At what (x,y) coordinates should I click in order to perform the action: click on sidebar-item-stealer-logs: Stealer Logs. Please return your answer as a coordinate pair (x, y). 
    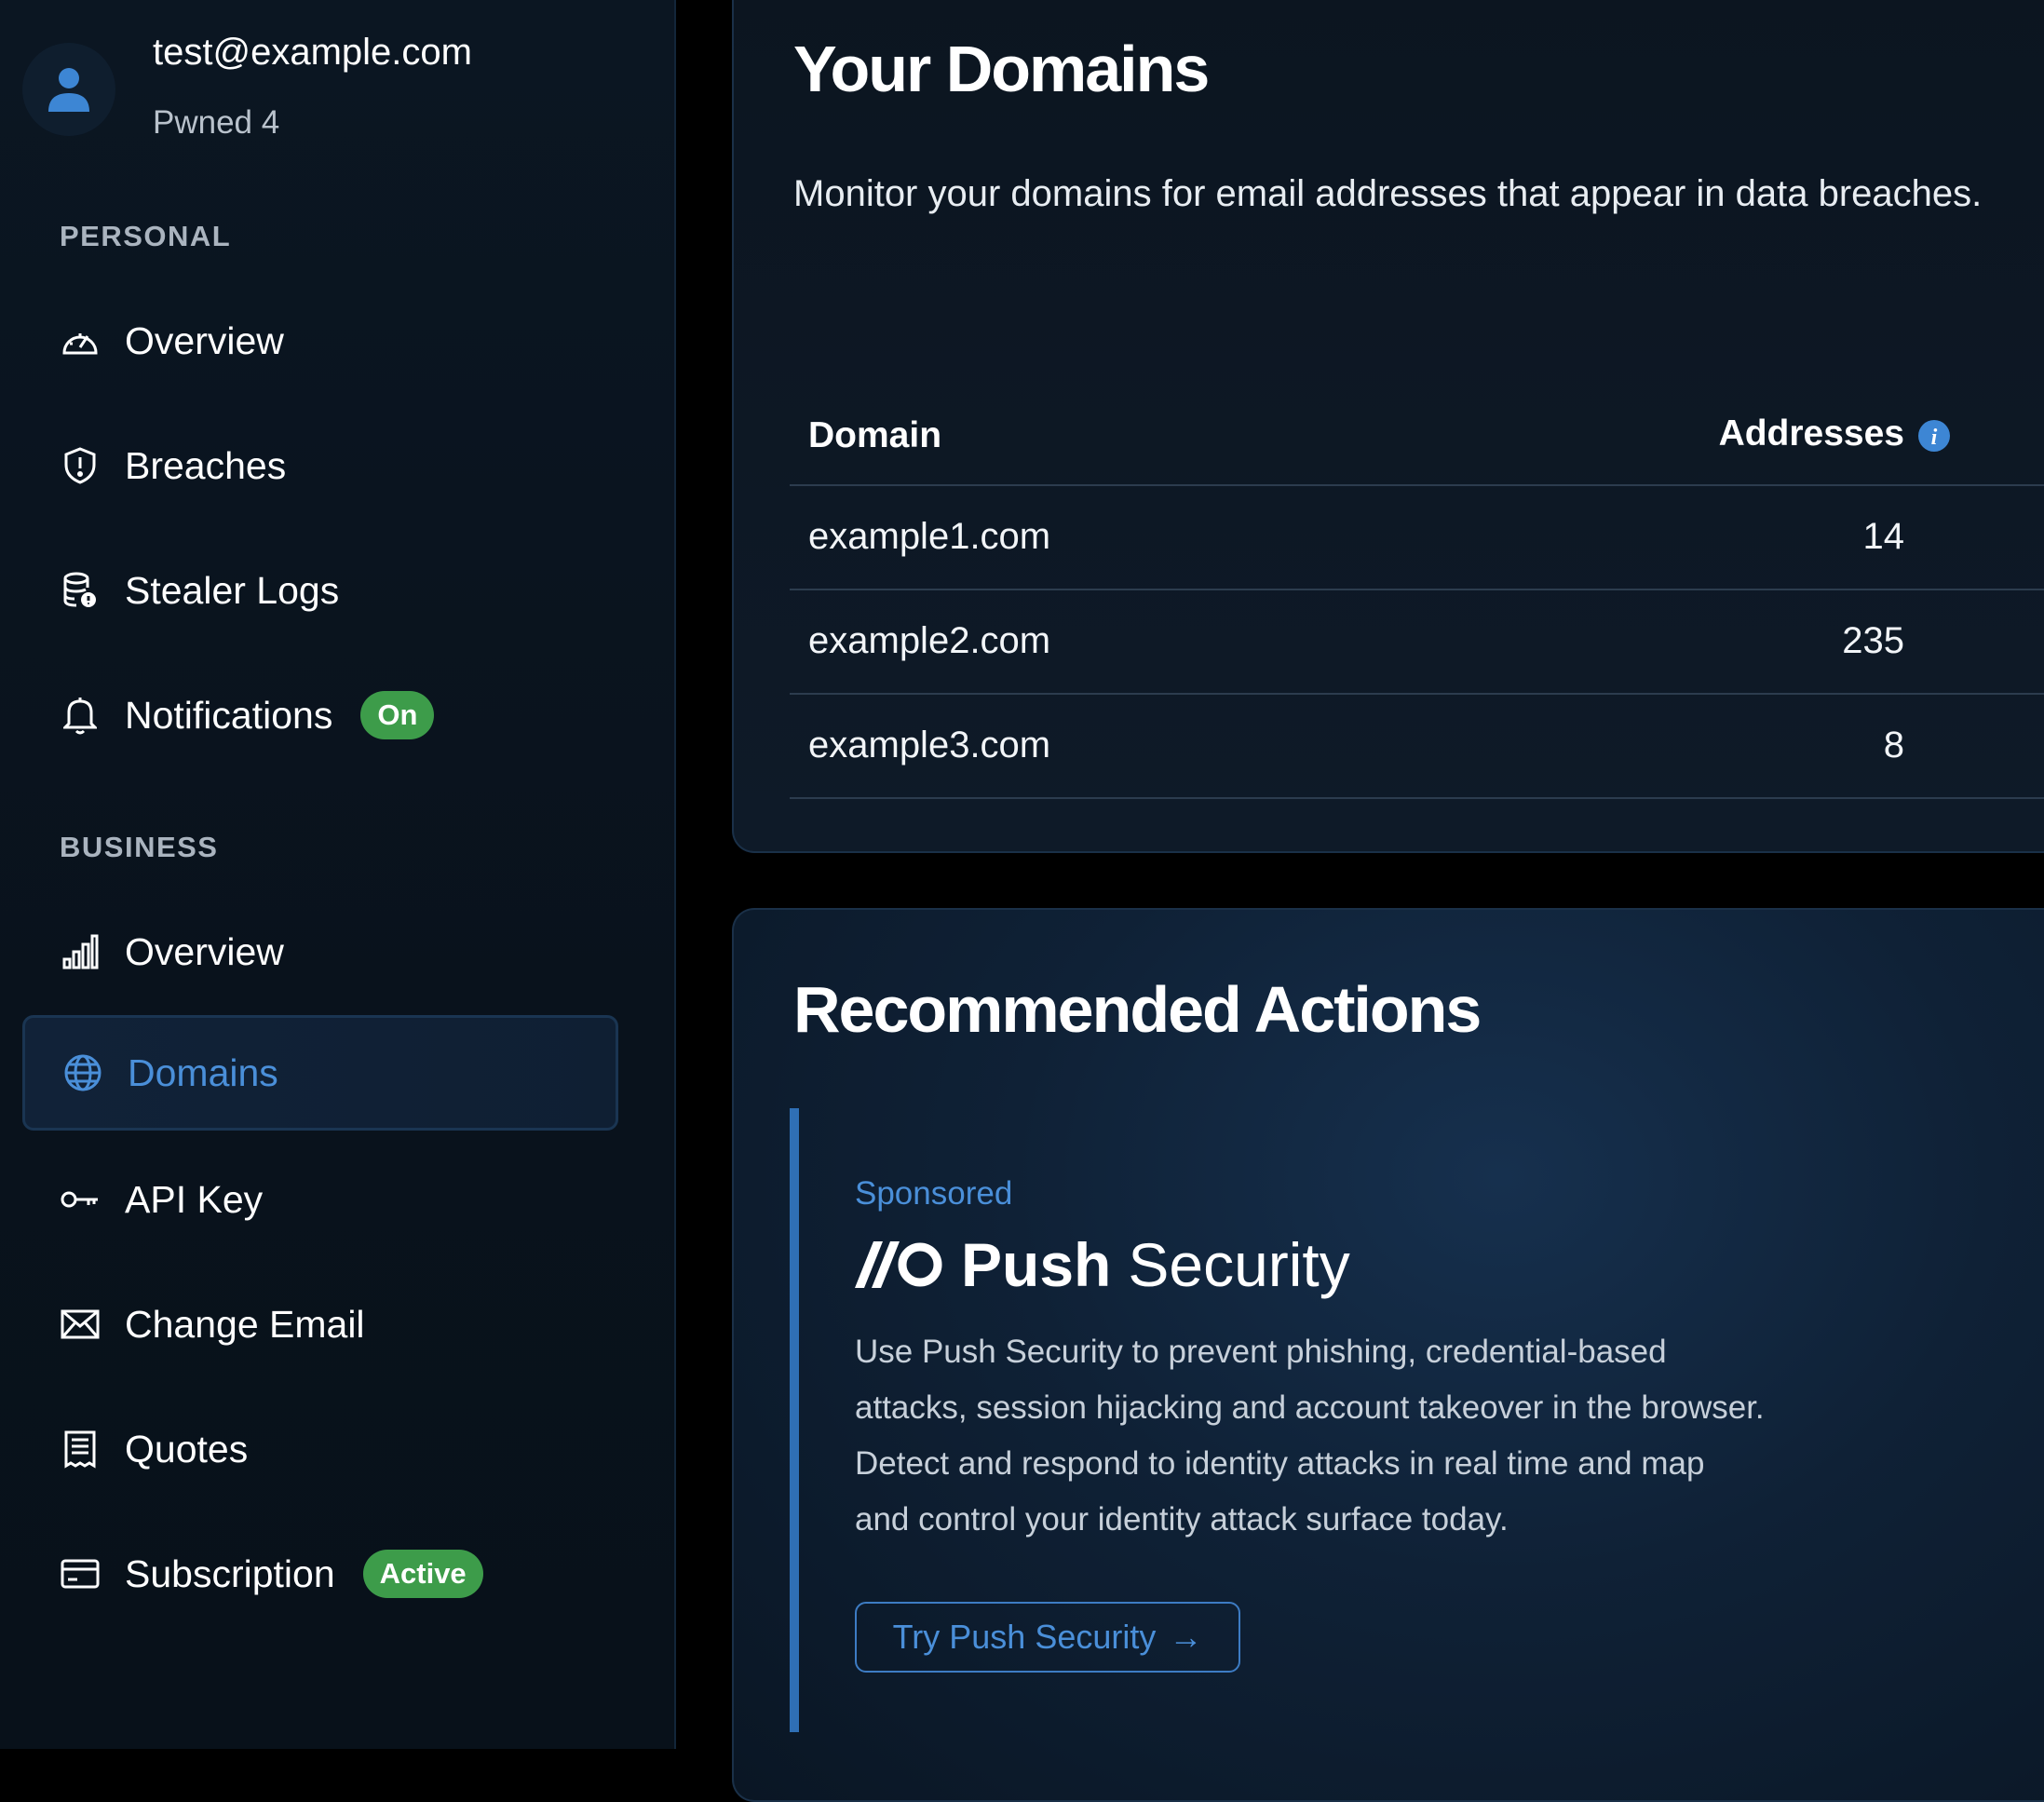
    Looking at the image, I should click on (320, 590).